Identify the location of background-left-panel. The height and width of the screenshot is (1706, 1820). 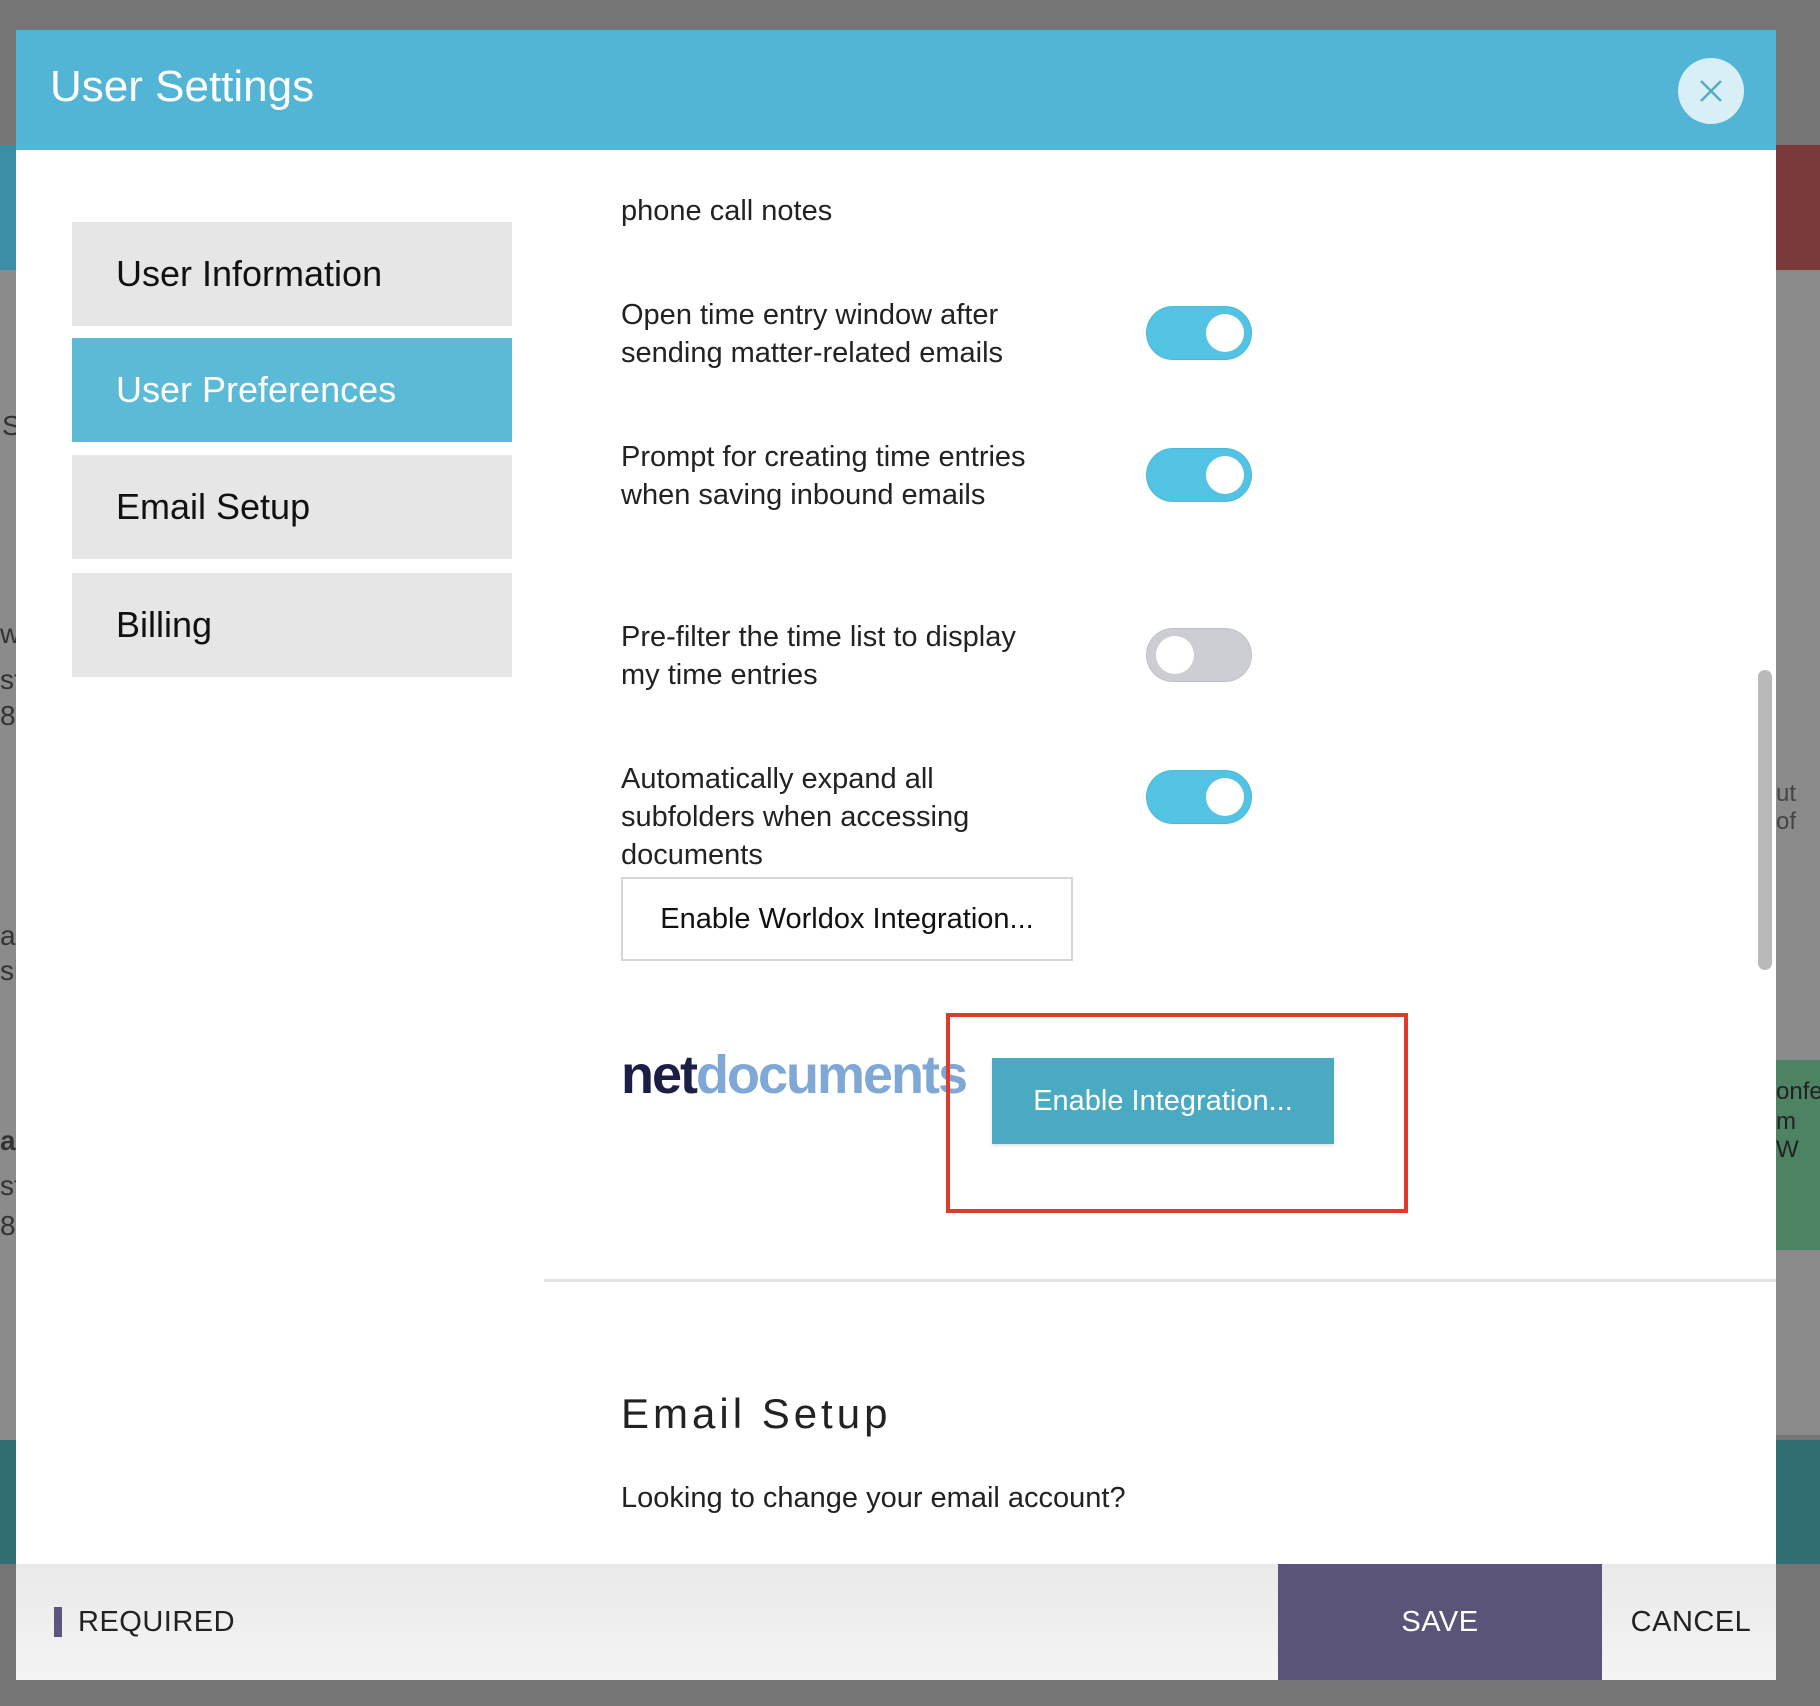
(8, 855).